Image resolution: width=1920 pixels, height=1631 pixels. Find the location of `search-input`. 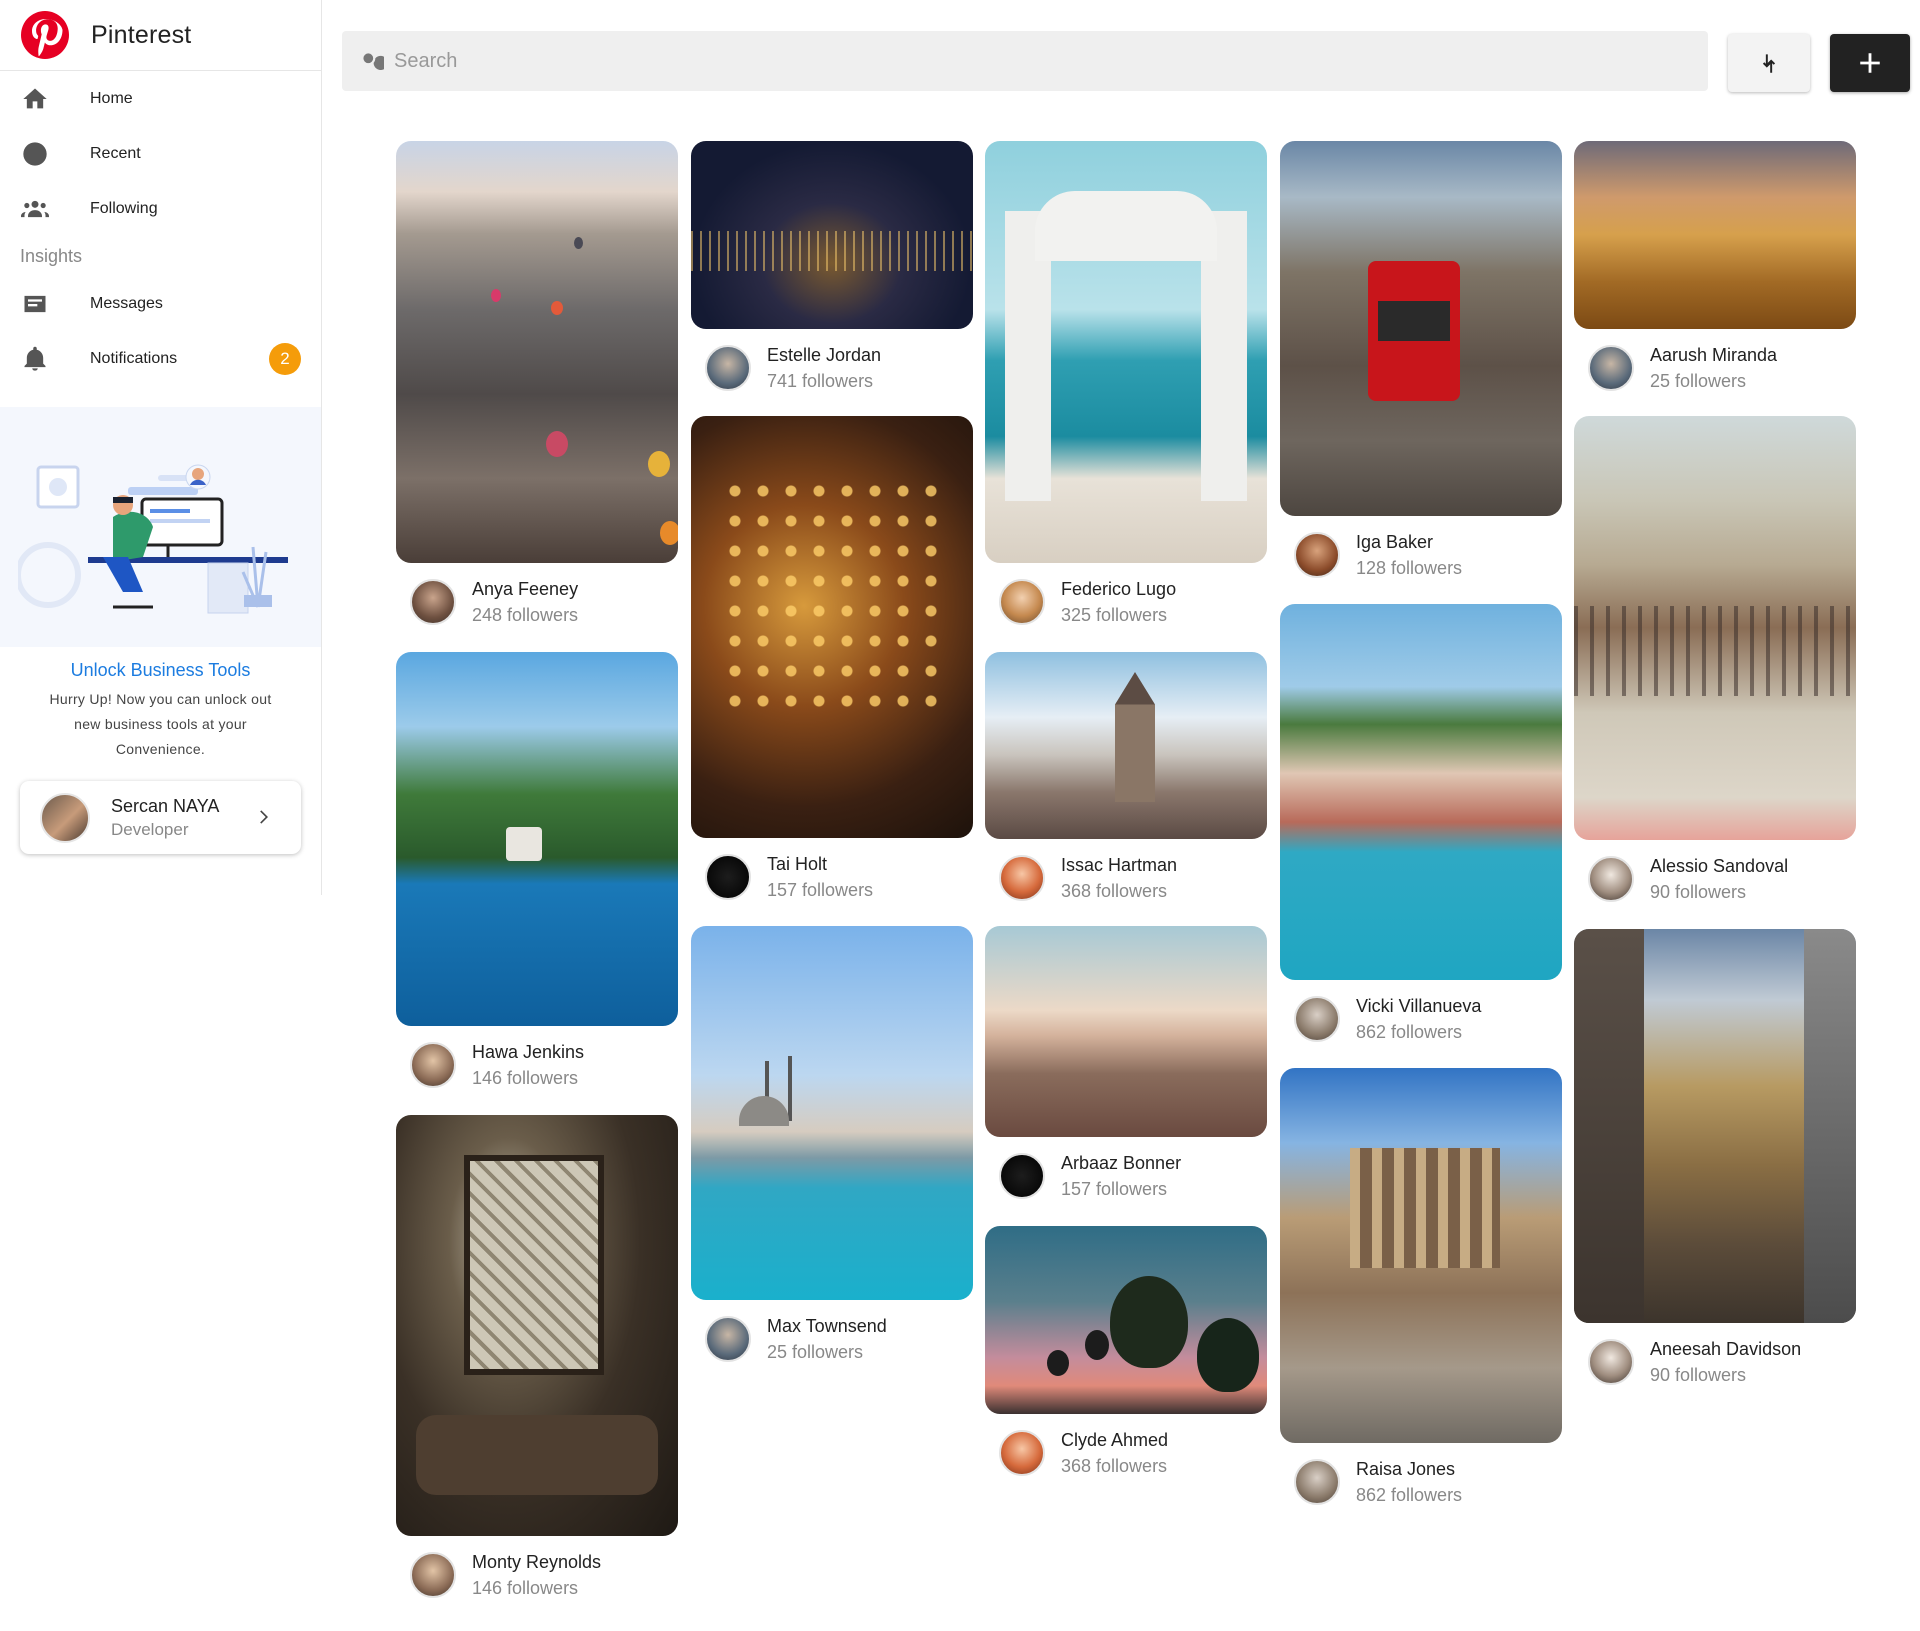

search-input is located at coordinates (1044, 61).